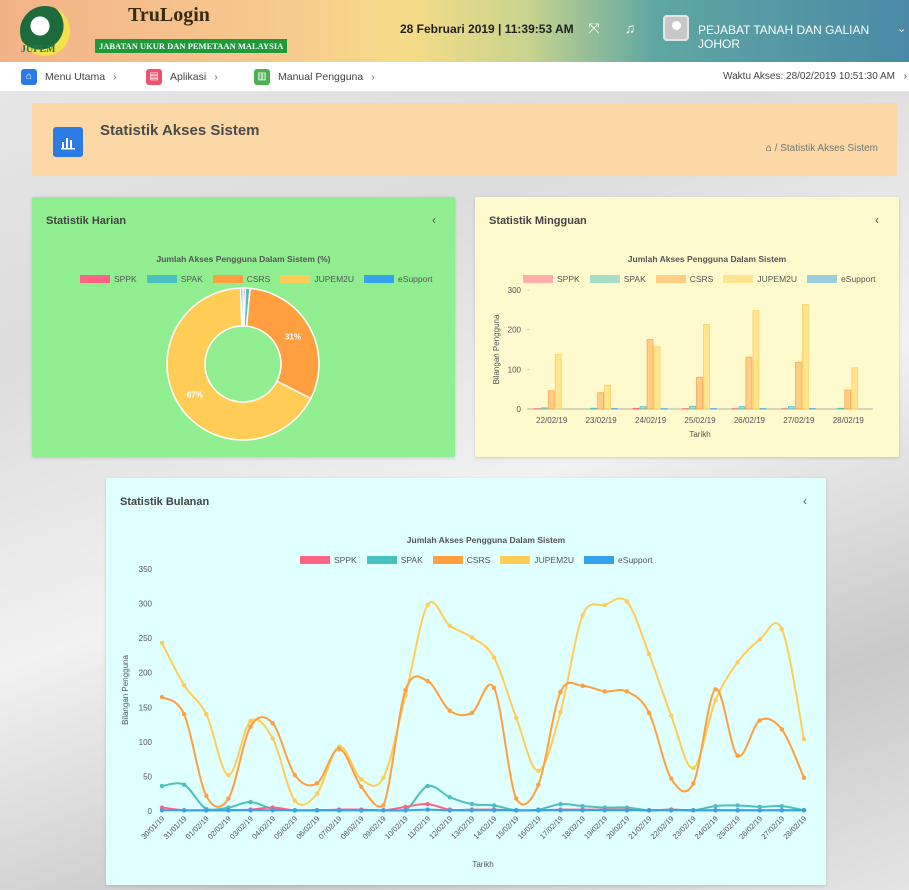  Describe the element at coordinates (519, 409) in the screenshot. I see `y-tick-label: 0` at that location.